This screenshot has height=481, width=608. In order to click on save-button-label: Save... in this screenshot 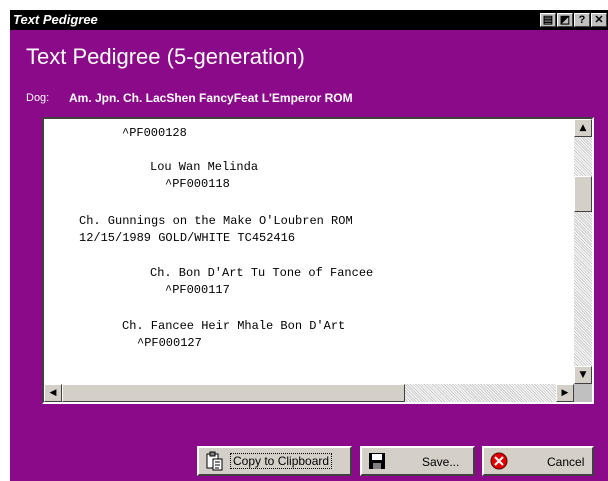, I will do `click(441, 462)`.